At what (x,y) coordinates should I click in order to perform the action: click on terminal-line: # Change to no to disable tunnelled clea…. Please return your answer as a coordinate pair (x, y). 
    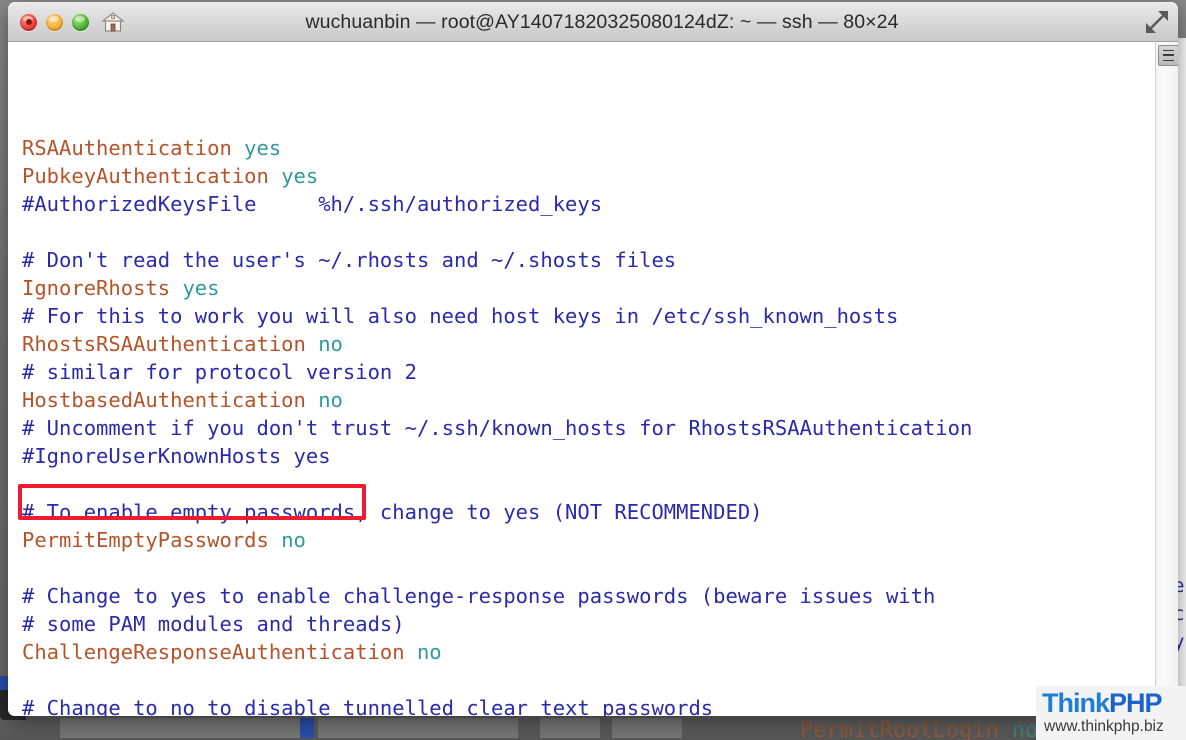
    Looking at the image, I should click on (588, 705).